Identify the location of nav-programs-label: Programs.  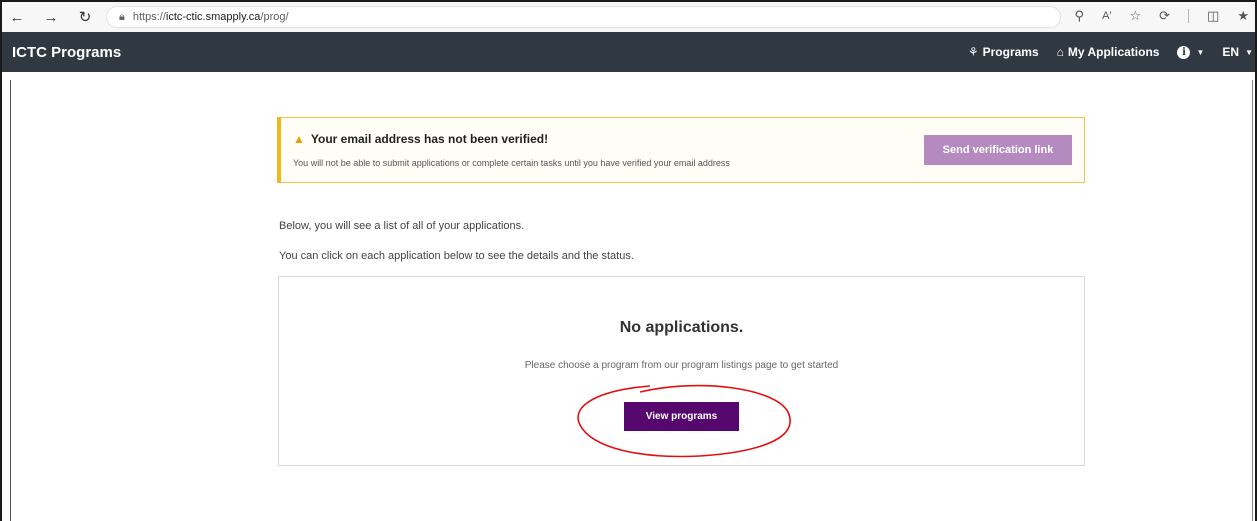
(1010, 52).